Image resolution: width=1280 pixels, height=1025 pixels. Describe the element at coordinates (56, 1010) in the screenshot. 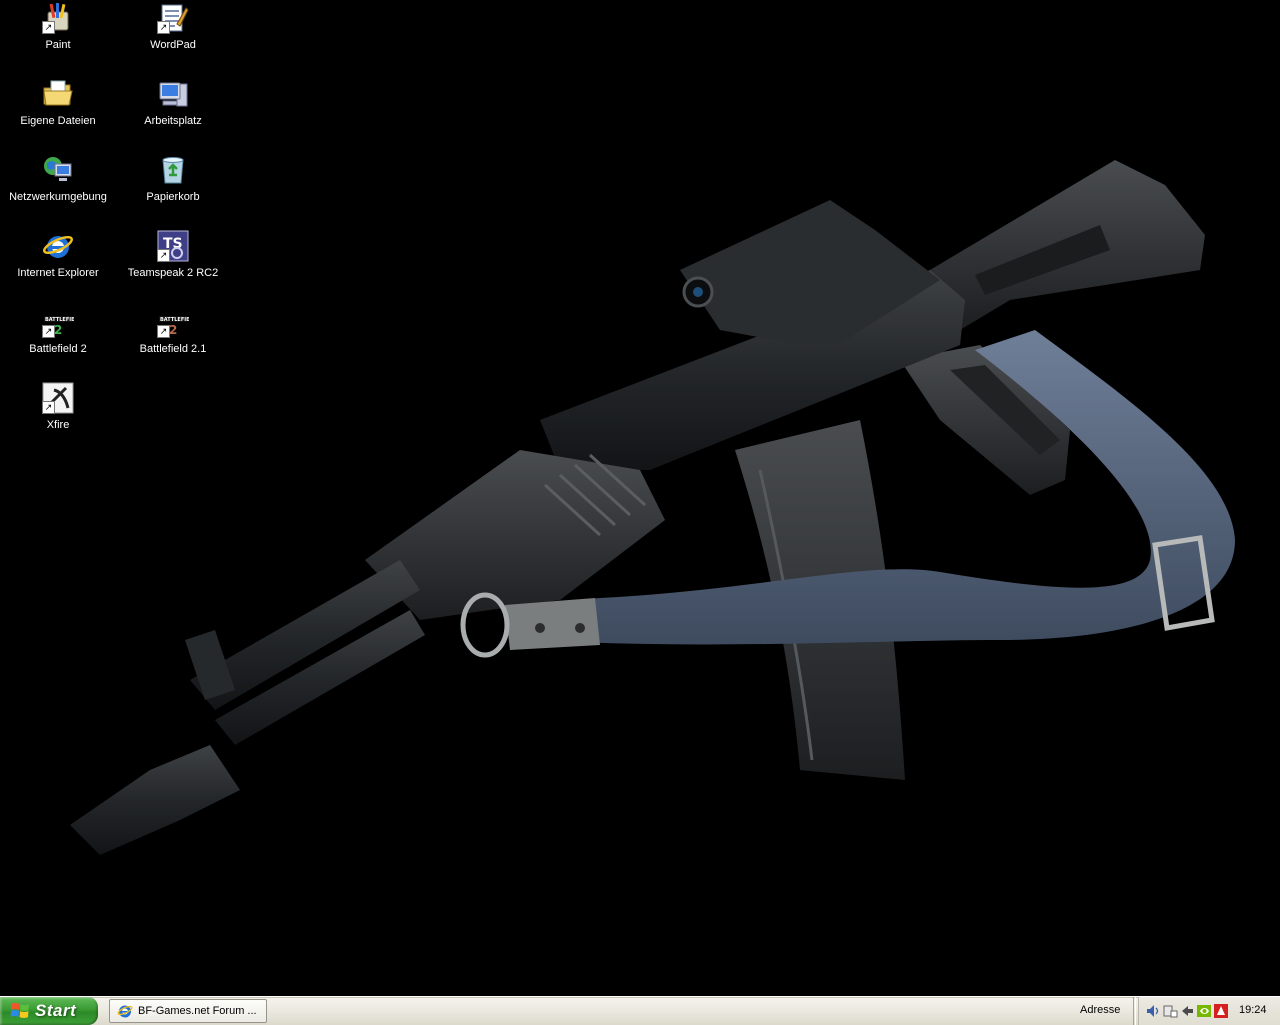

I see `start-label: Start` at that location.